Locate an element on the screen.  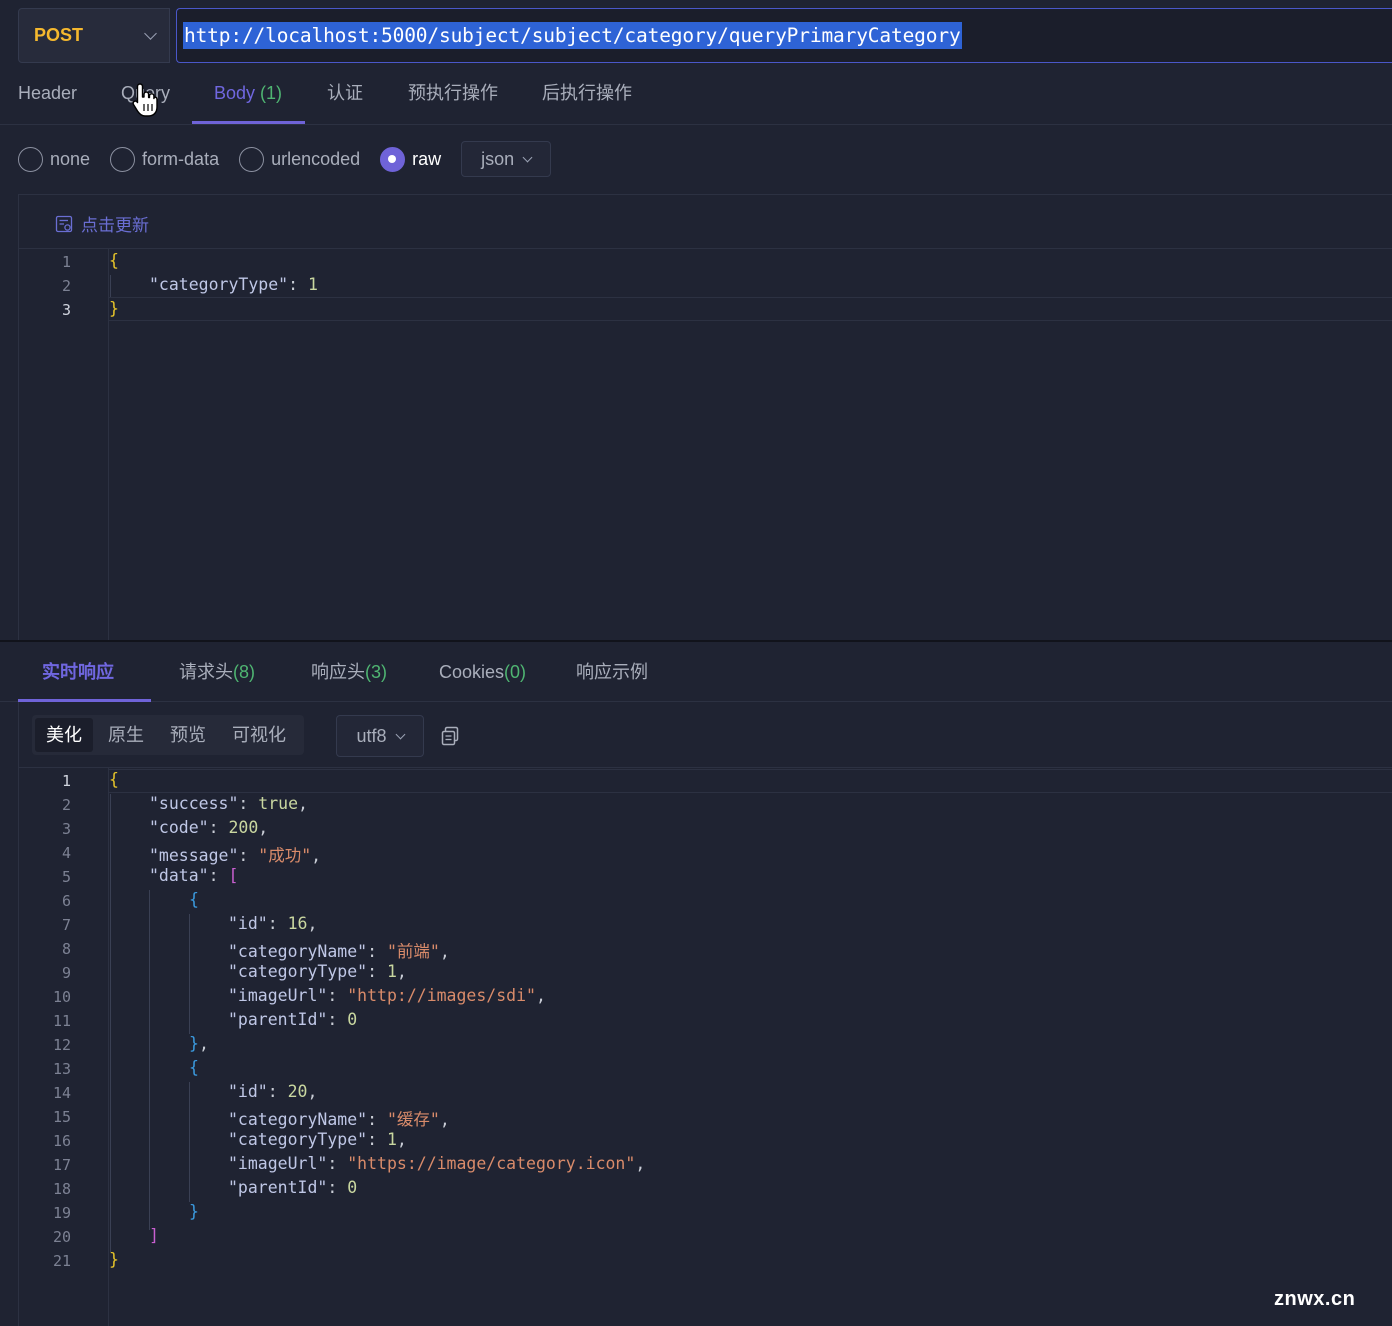
line-number: 2 is located at coordinates (66, 805).